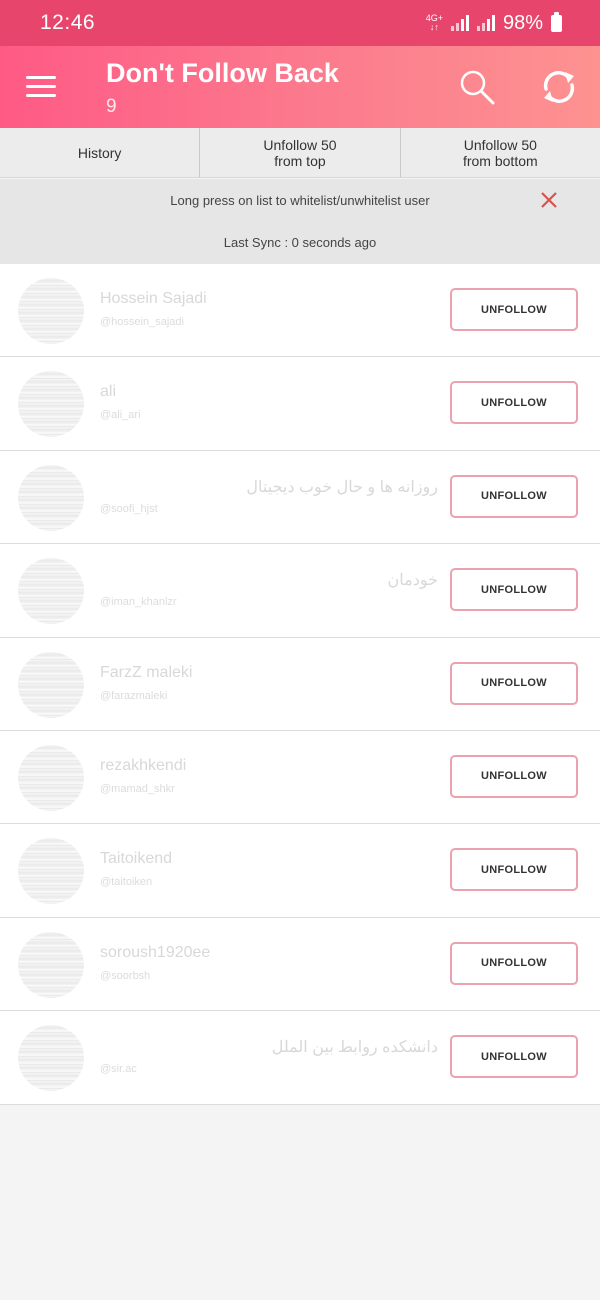  What do you see at coordinates (134, 695) in the screenshot?
I see `user-handle: @farazmaleki` at bounding box center [134, 695].